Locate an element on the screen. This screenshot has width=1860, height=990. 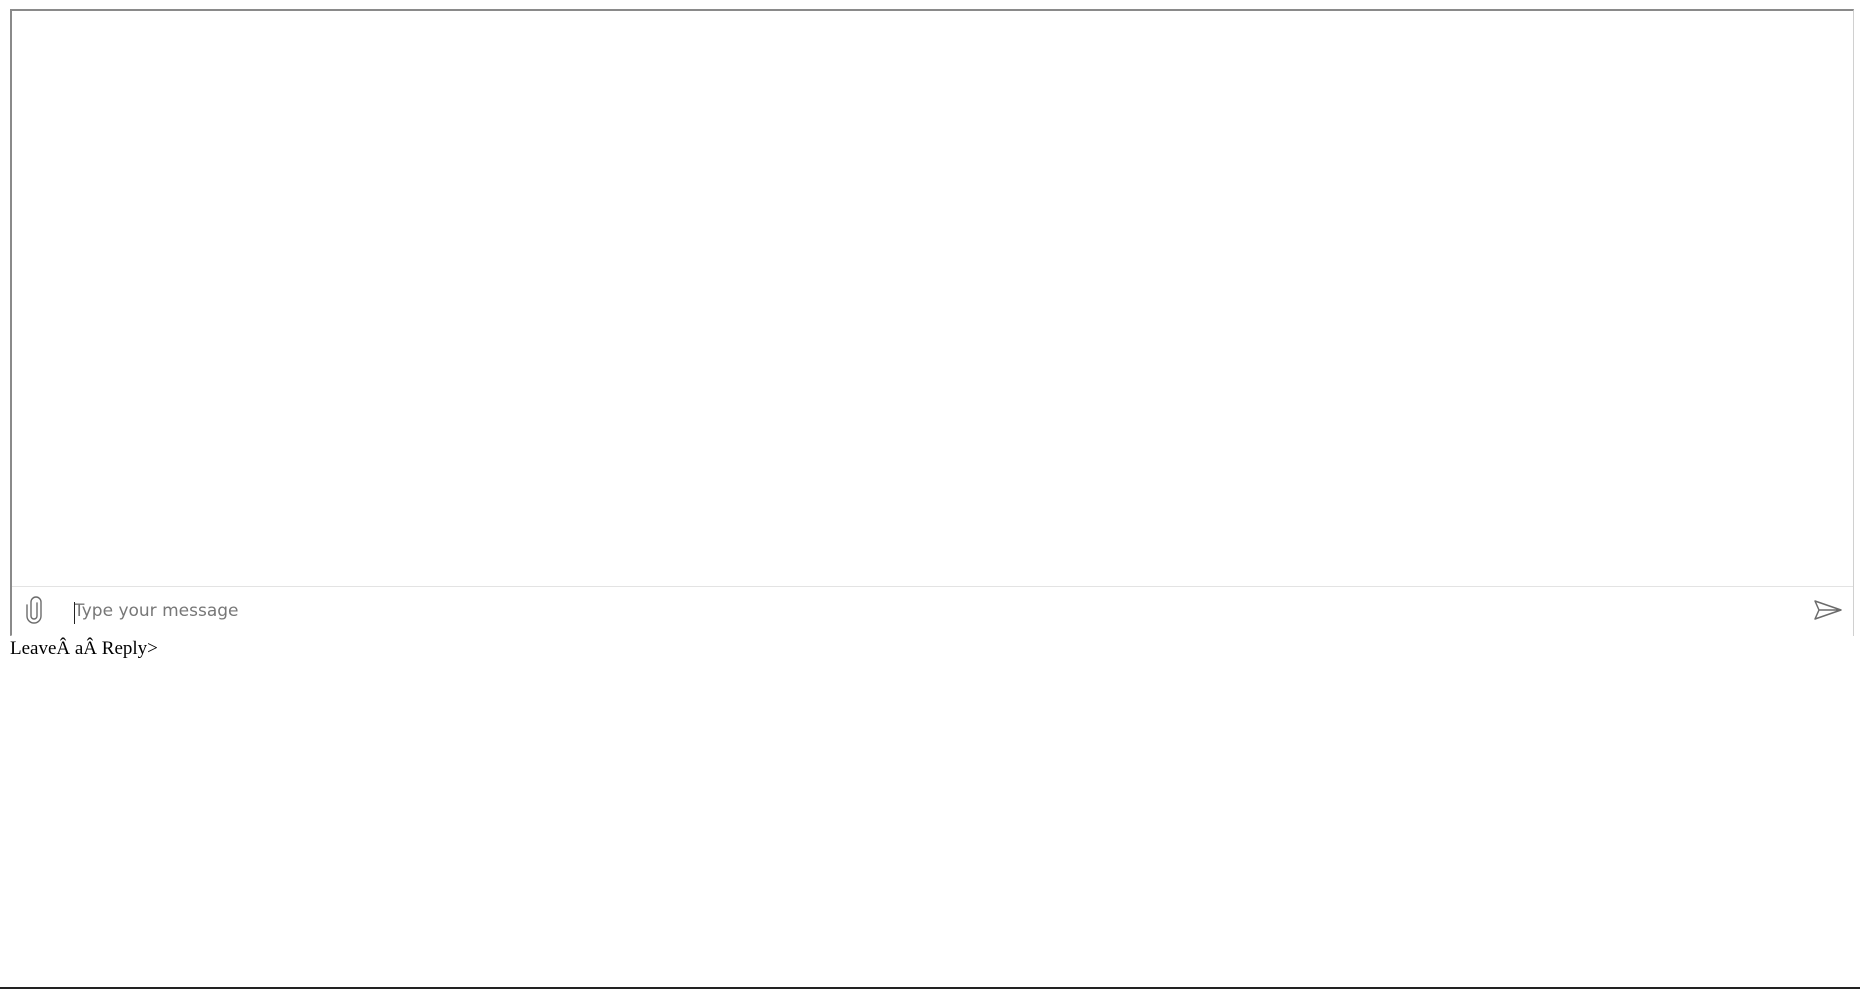
paperclip-icon is located at coordinates (34, 612).